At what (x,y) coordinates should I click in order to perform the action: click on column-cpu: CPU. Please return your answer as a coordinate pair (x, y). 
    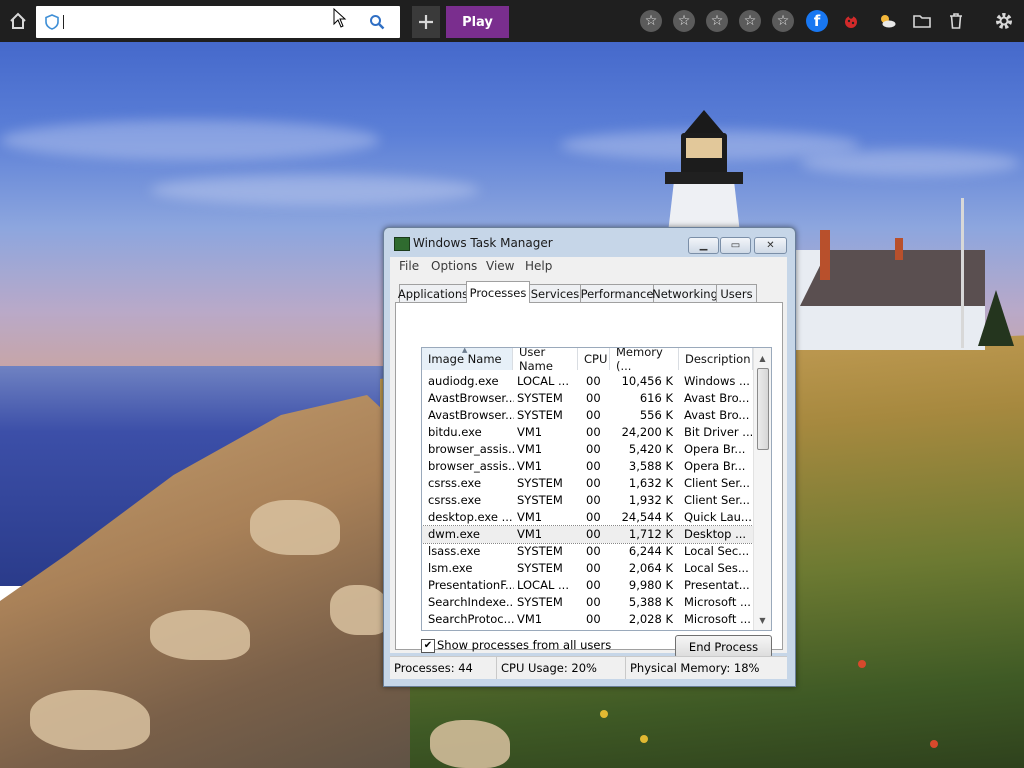
    Looking at the image, I should click on (594, 359).